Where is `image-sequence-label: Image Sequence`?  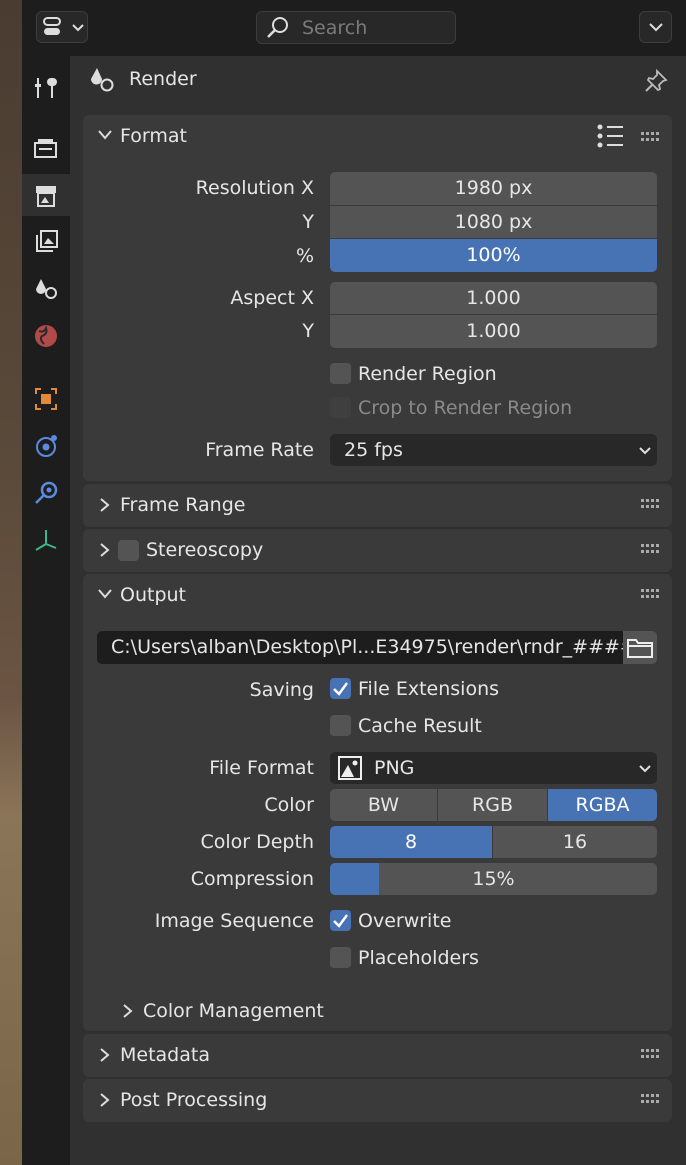
image-sequence-label: Image Sequence is located at coordinates (234, 921).